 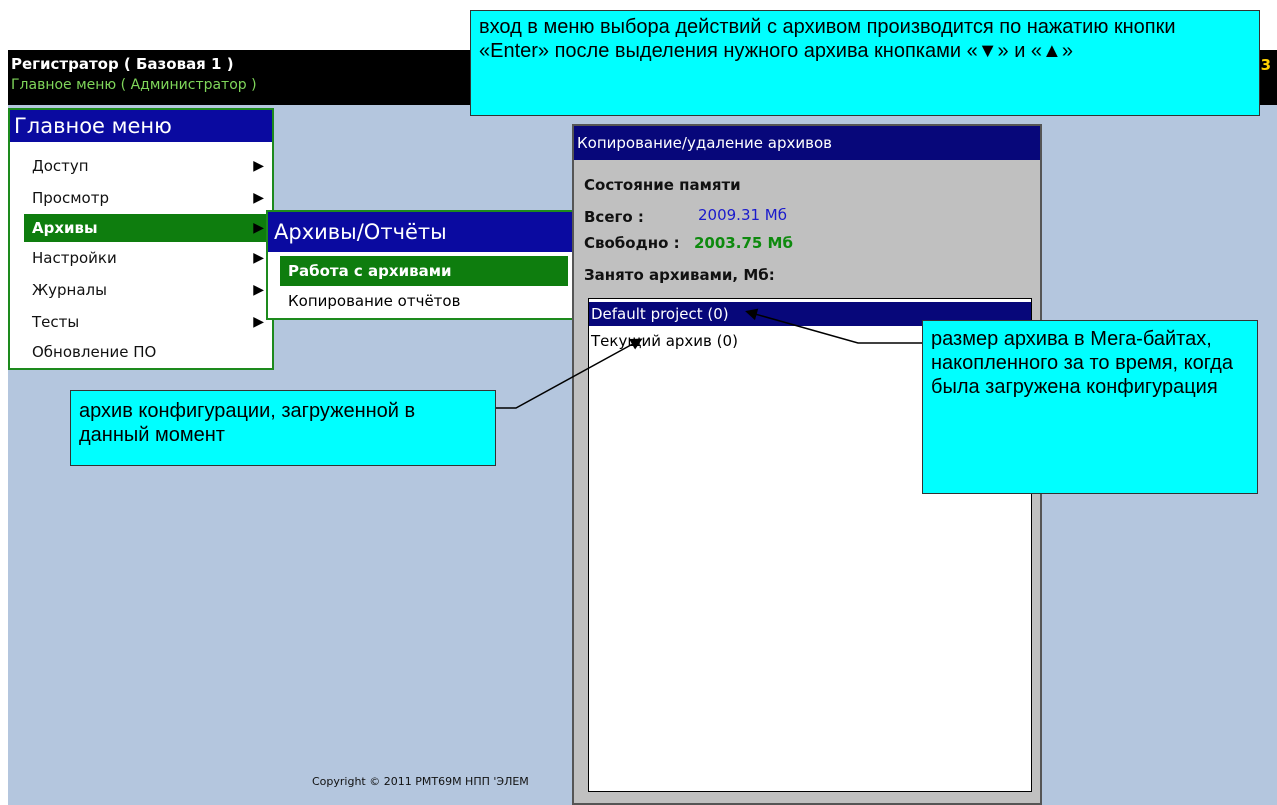 I want to click on menu-item-settings: Настройки ▶, so click(x=148, y=258).